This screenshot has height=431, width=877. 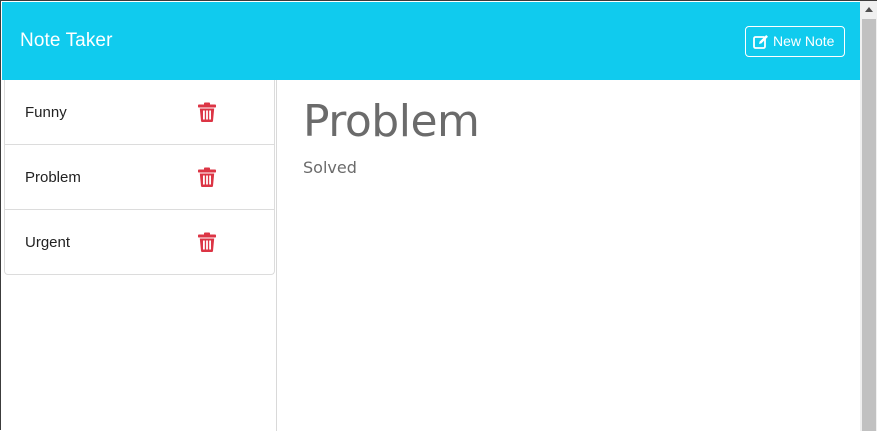 I want to click on note-title: Problem, so click(x=568, y=122).